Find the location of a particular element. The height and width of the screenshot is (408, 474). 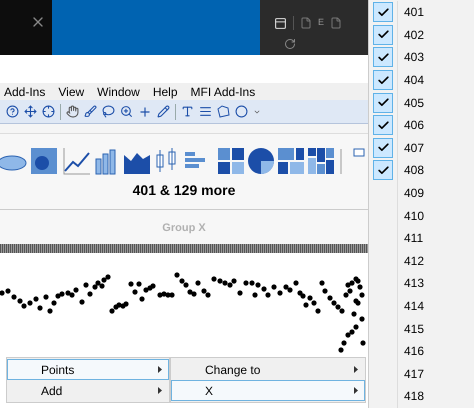

checklist-item: 411 is located at coordinates (421, 238).